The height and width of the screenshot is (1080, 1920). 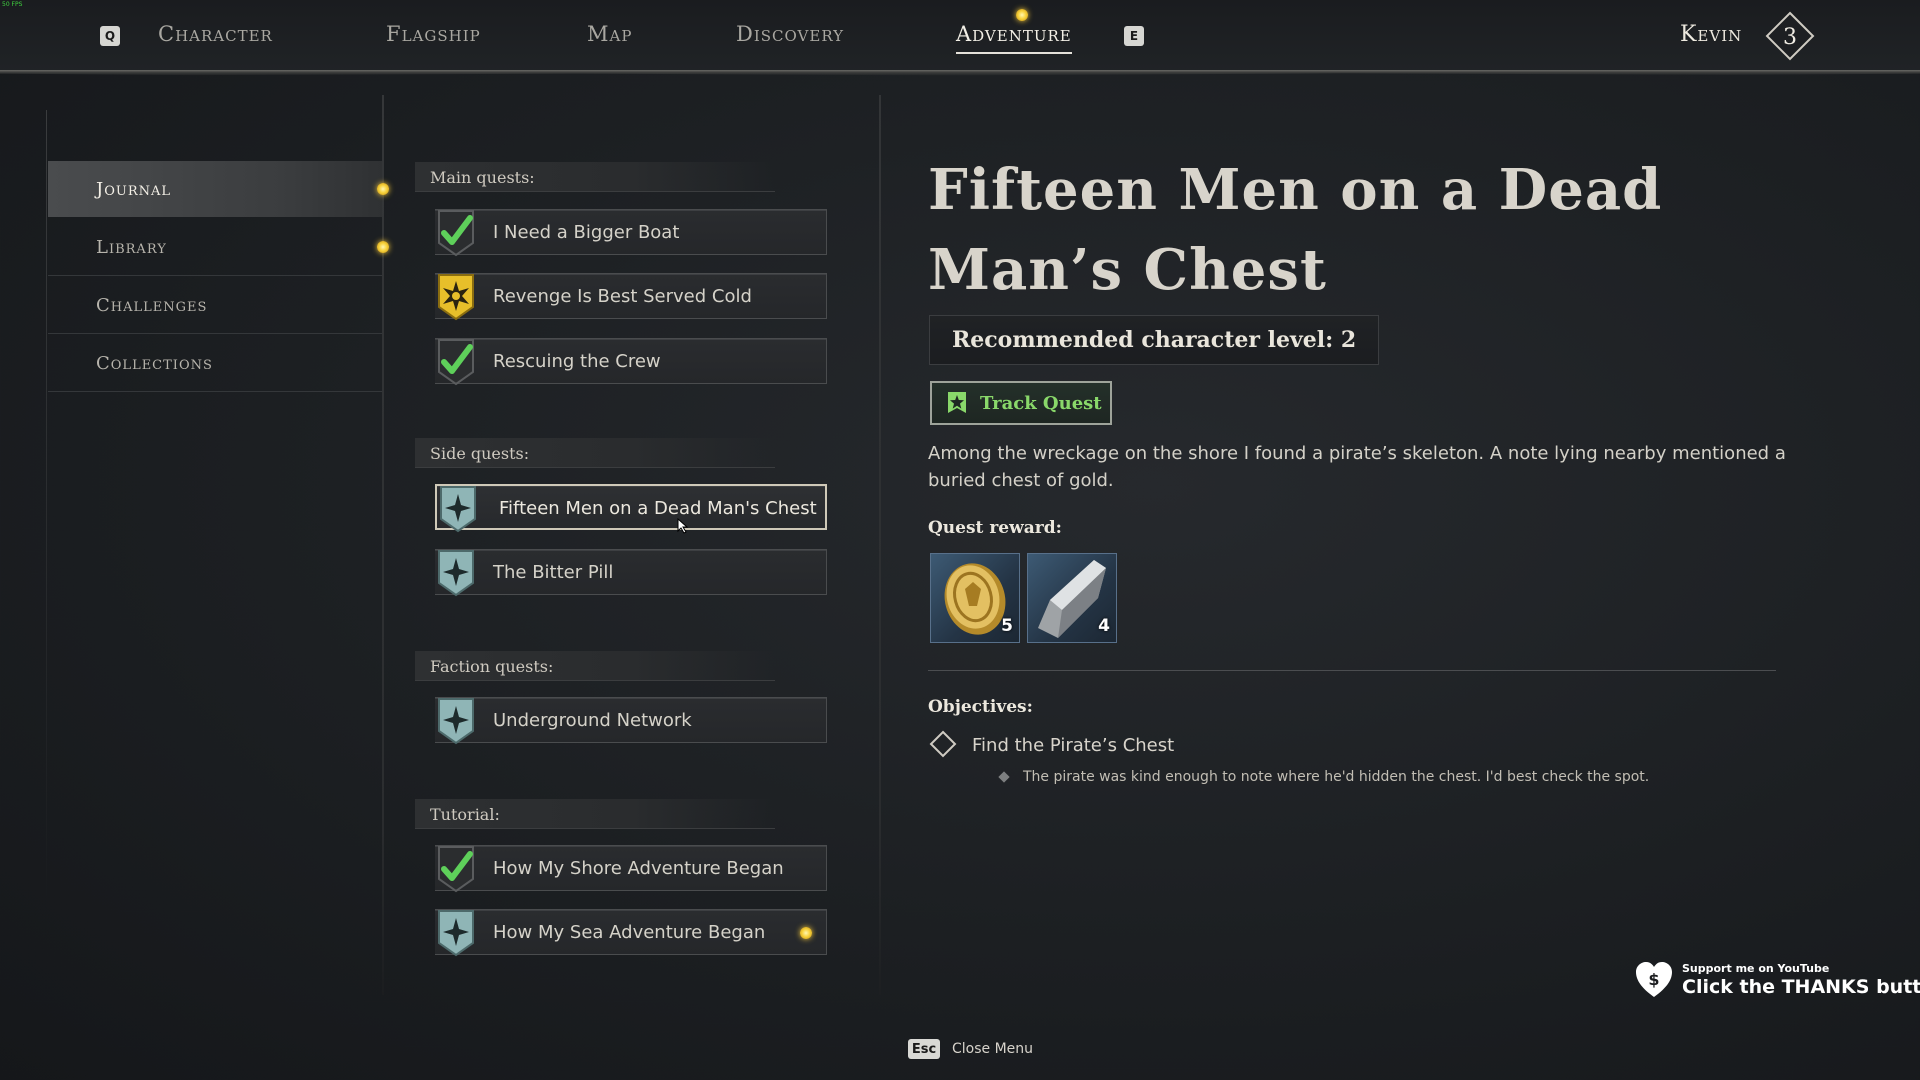 I want to click on quest-label: Fifteen Men on a Dead Man's Chest, so click(x=658, y=508).